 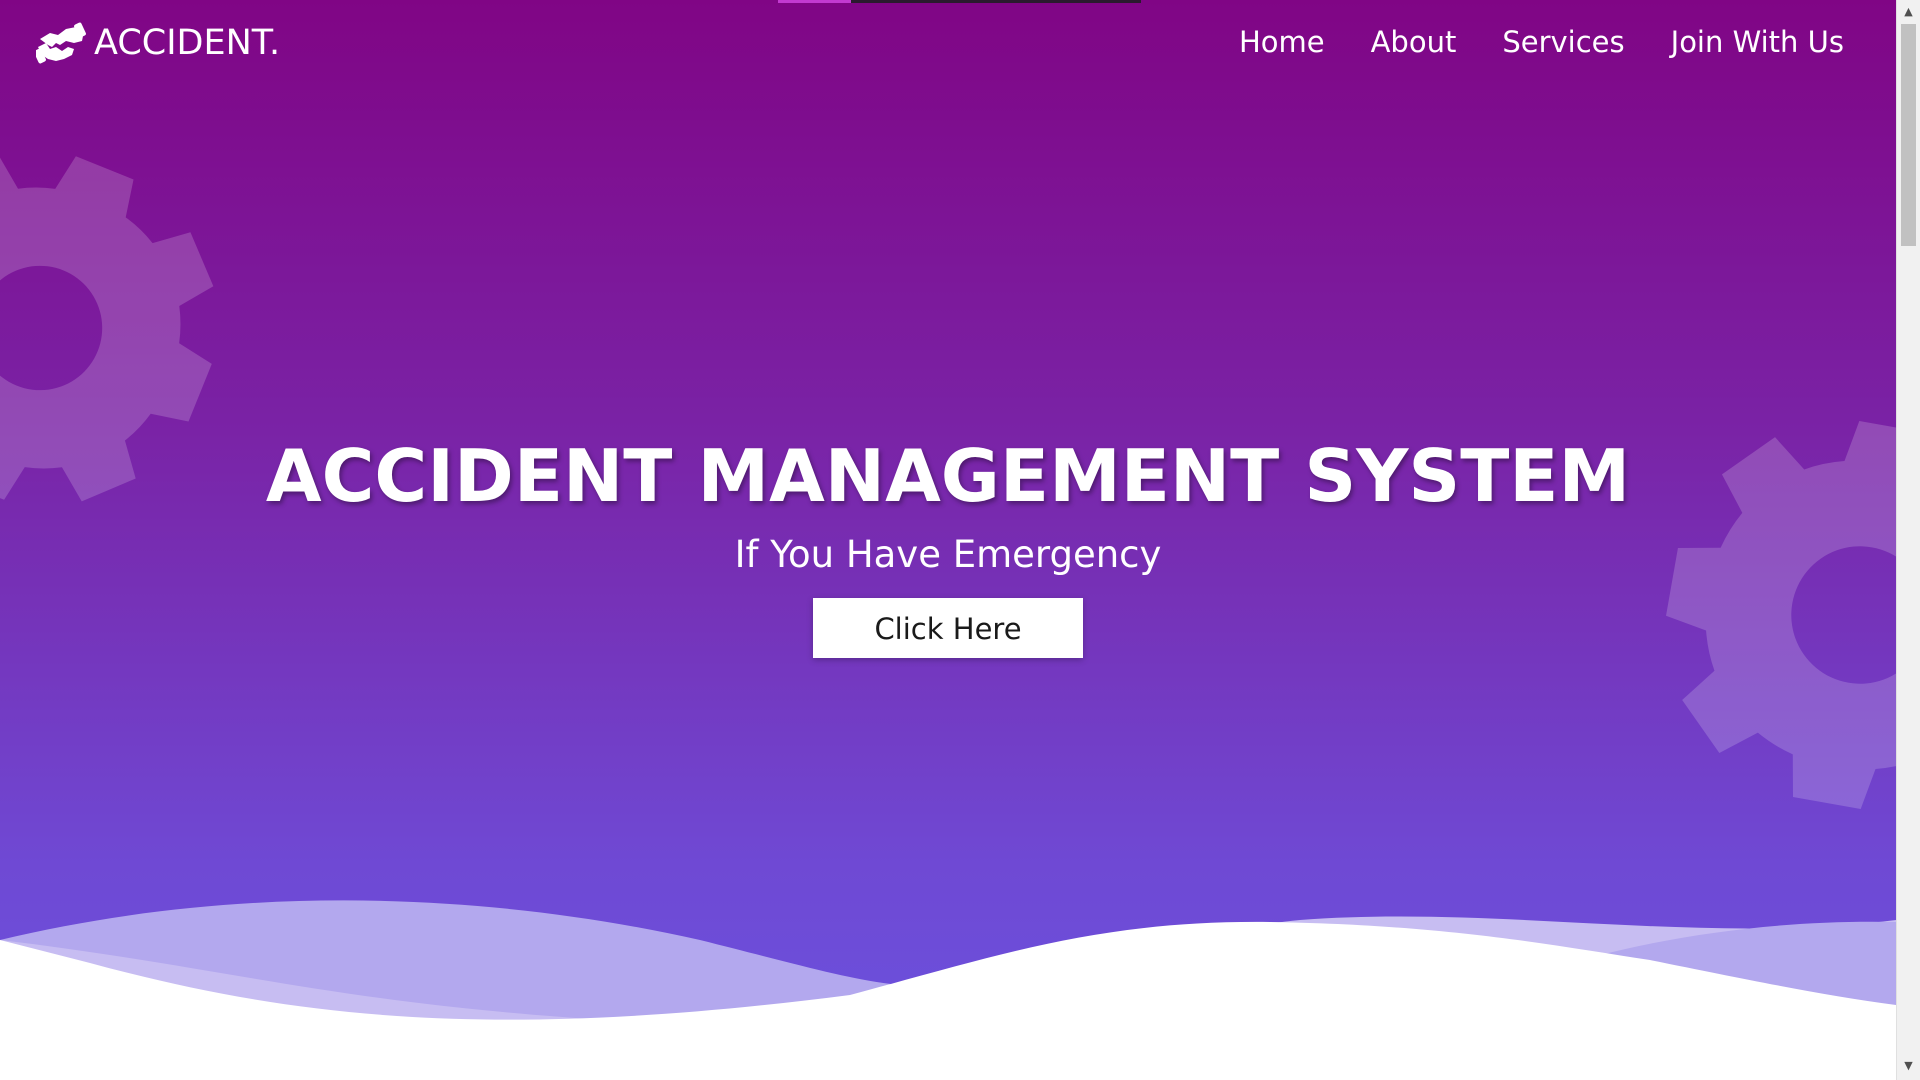 What do you see at coordinates (61, 43) in the screenshot?
I see `handshake-icon` at bounding box center [61, 43].